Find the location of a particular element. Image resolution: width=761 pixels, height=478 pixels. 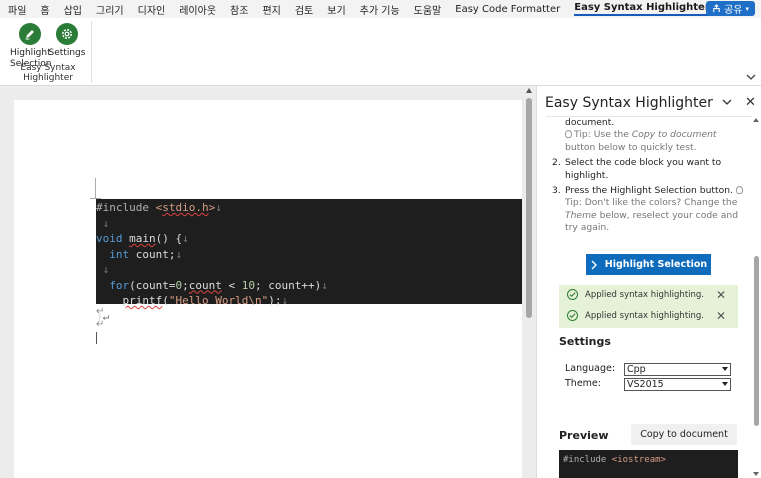

theme-value: VS2015 is located at coordinates (645, 384).